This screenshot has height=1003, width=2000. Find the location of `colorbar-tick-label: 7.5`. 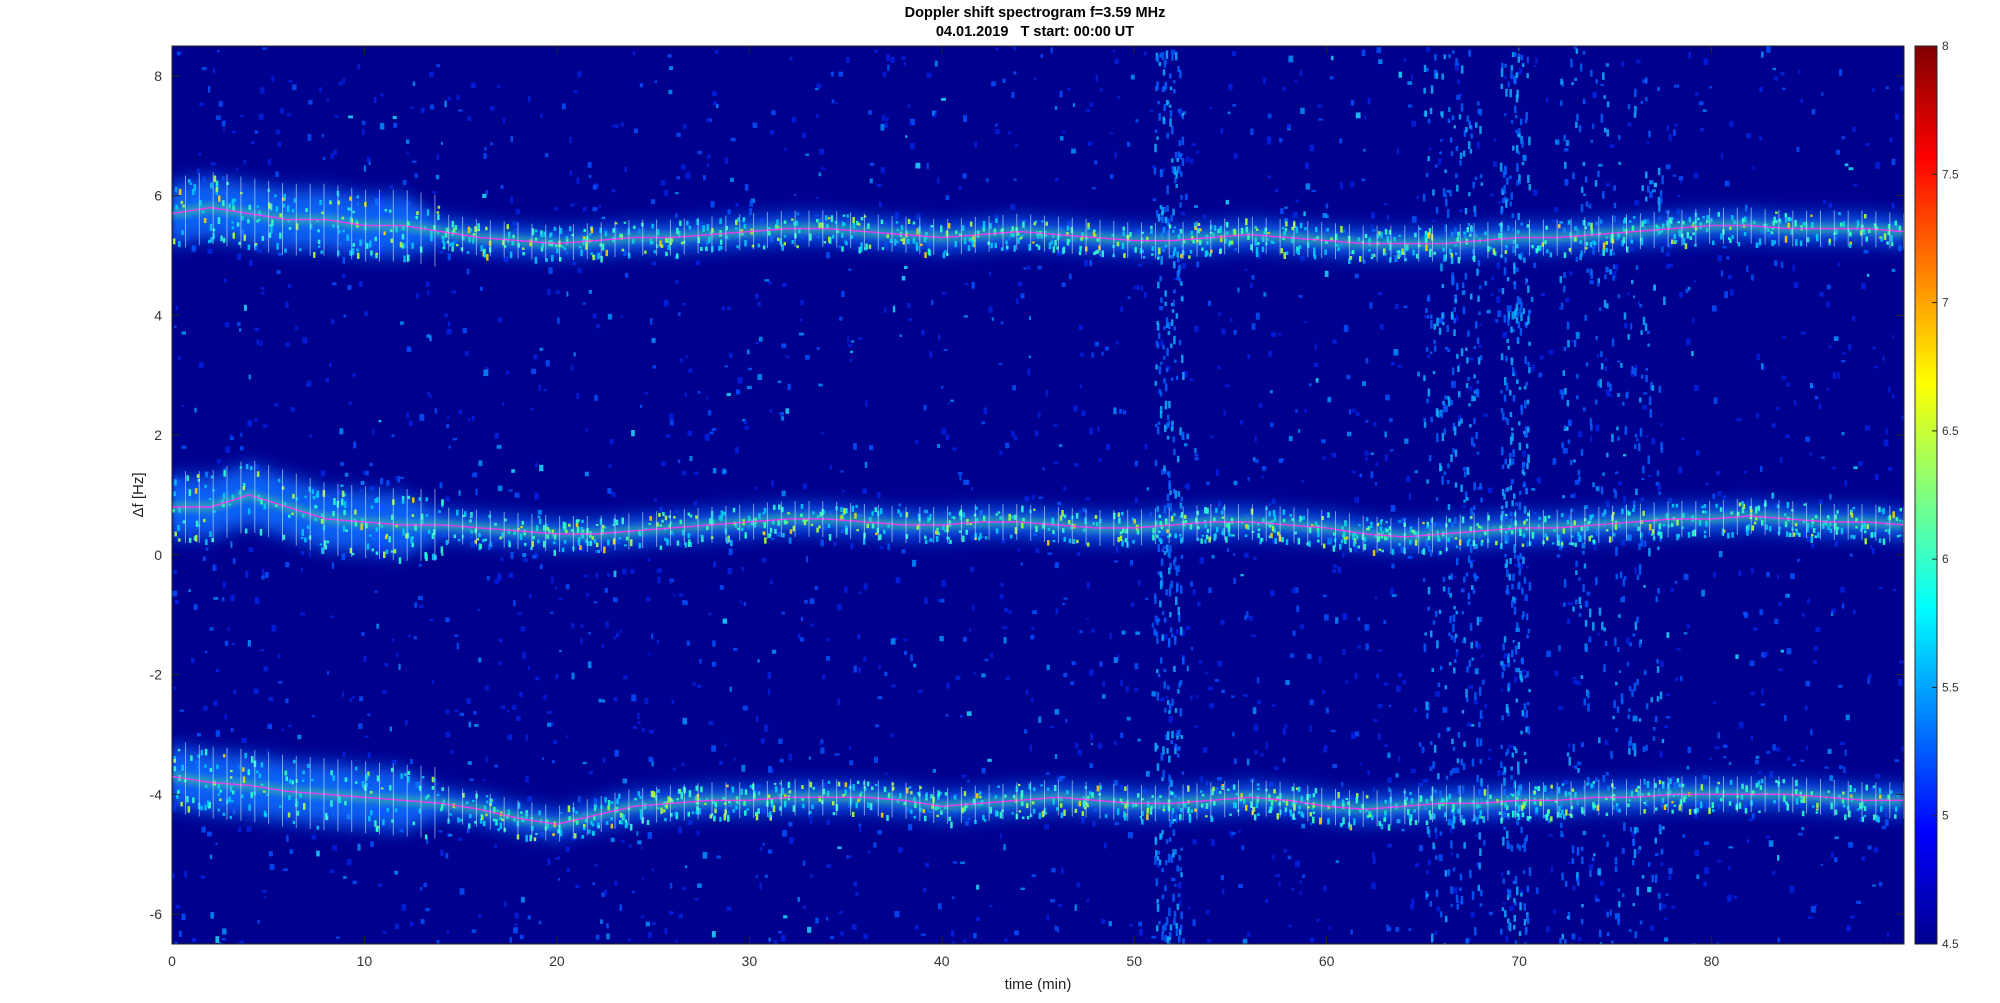

colorbar-tick-label: 7.5 is located at coordinates (1950, 174).